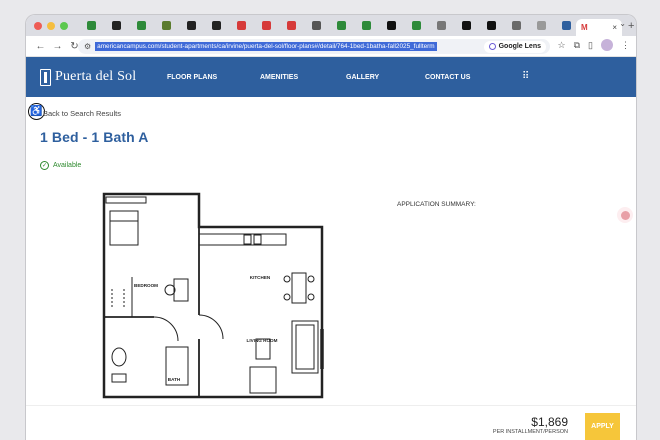  I want to click on price-period: PER INSTALLMENT/PERSON, so click(530, 432).